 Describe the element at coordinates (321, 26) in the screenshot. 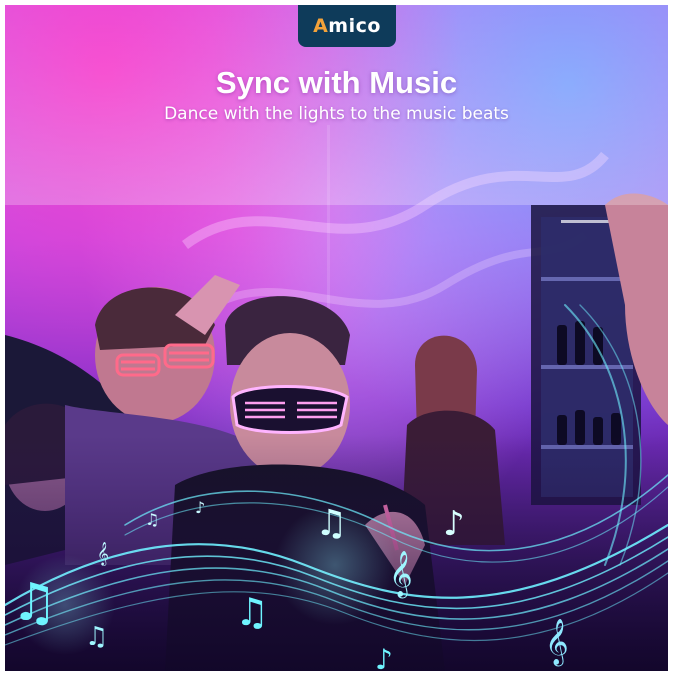

I see `logo-initial: A` at that location.